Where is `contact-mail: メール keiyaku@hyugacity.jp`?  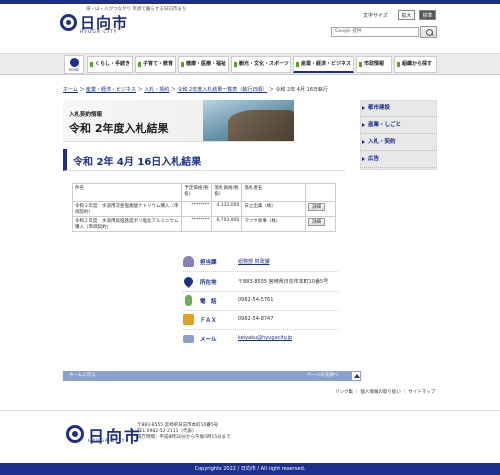 contact-mail: メール keiyaku@hyugacity.jp is located at coordinates (258, 339).